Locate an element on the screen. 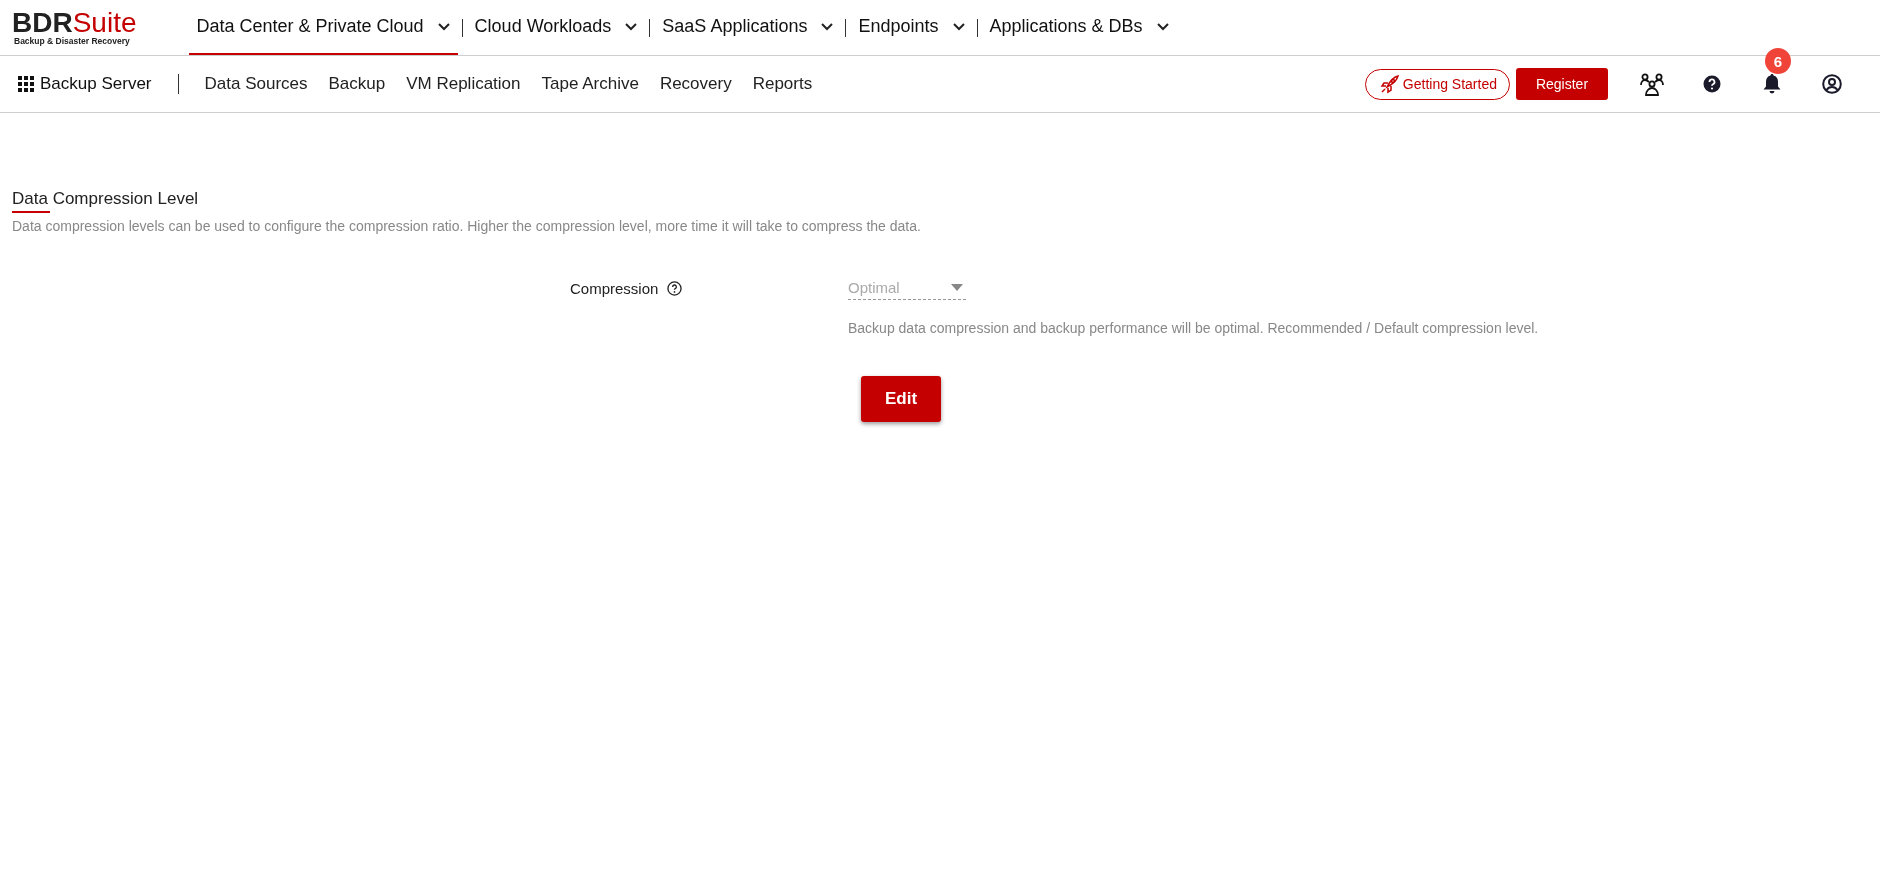 The image size is (1880, 886). edit-button: Edit is located at coordinates (901, 399).